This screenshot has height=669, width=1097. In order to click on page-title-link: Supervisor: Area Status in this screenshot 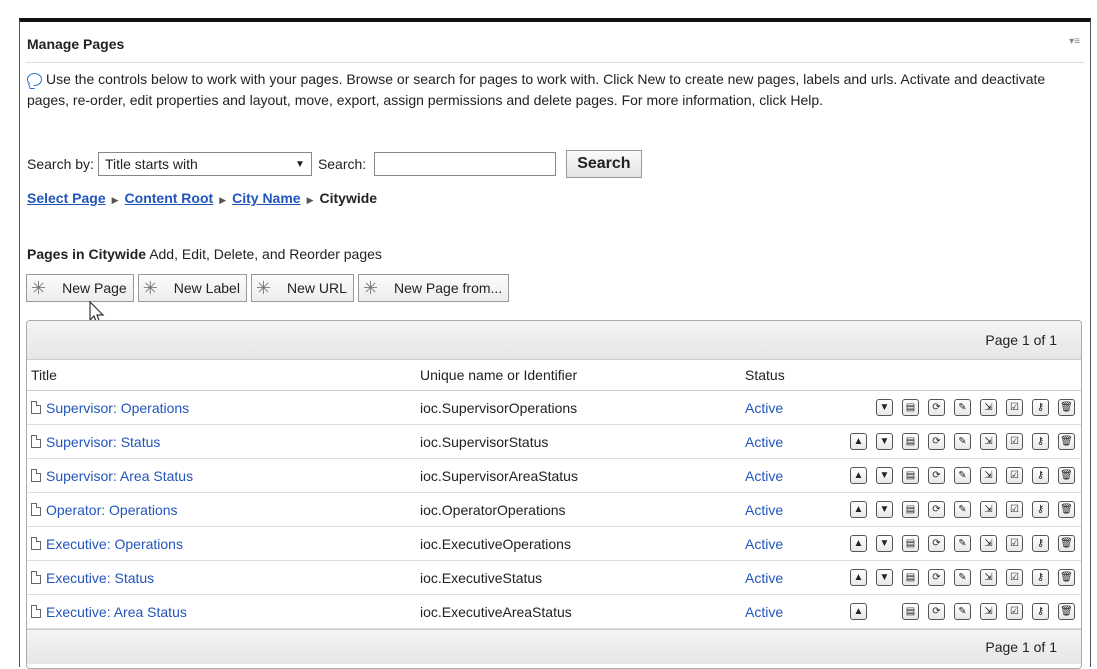, I will do `click(119, 476)`.